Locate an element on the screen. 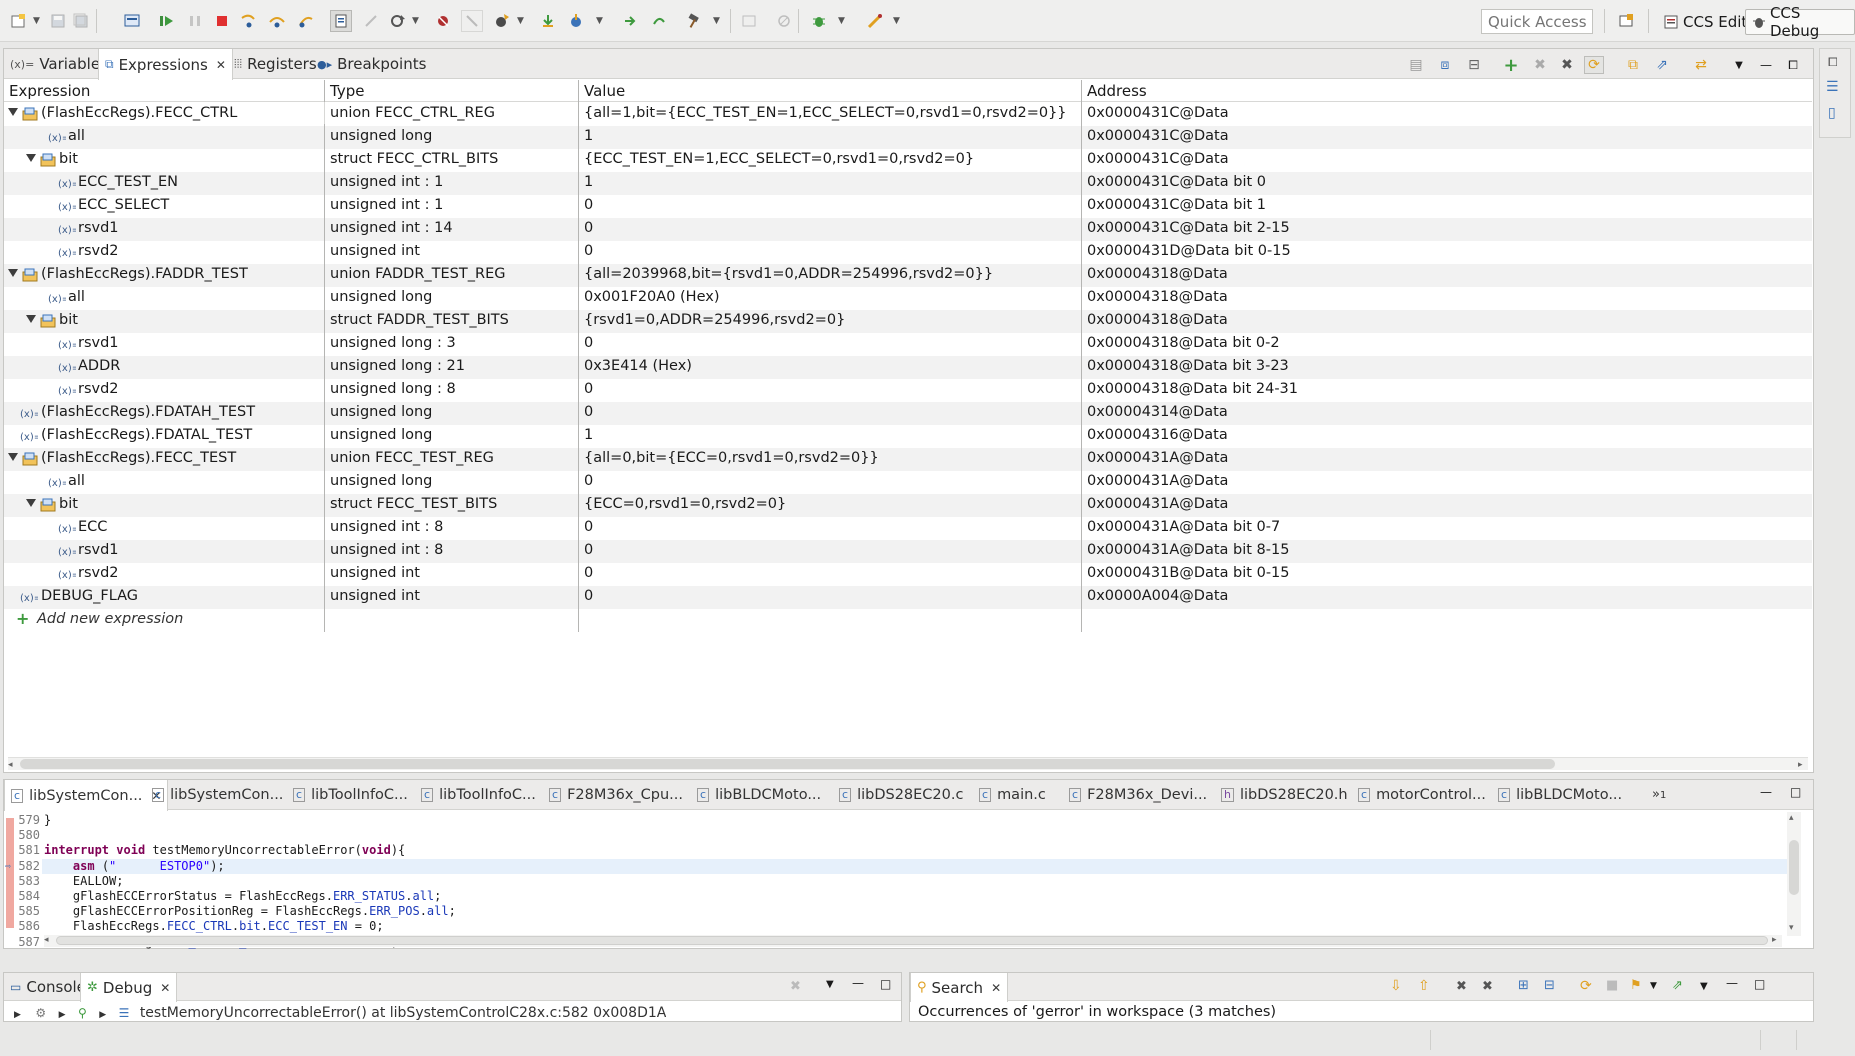  outline-view-icon: ☰ is located at coordinates (1832, 87).